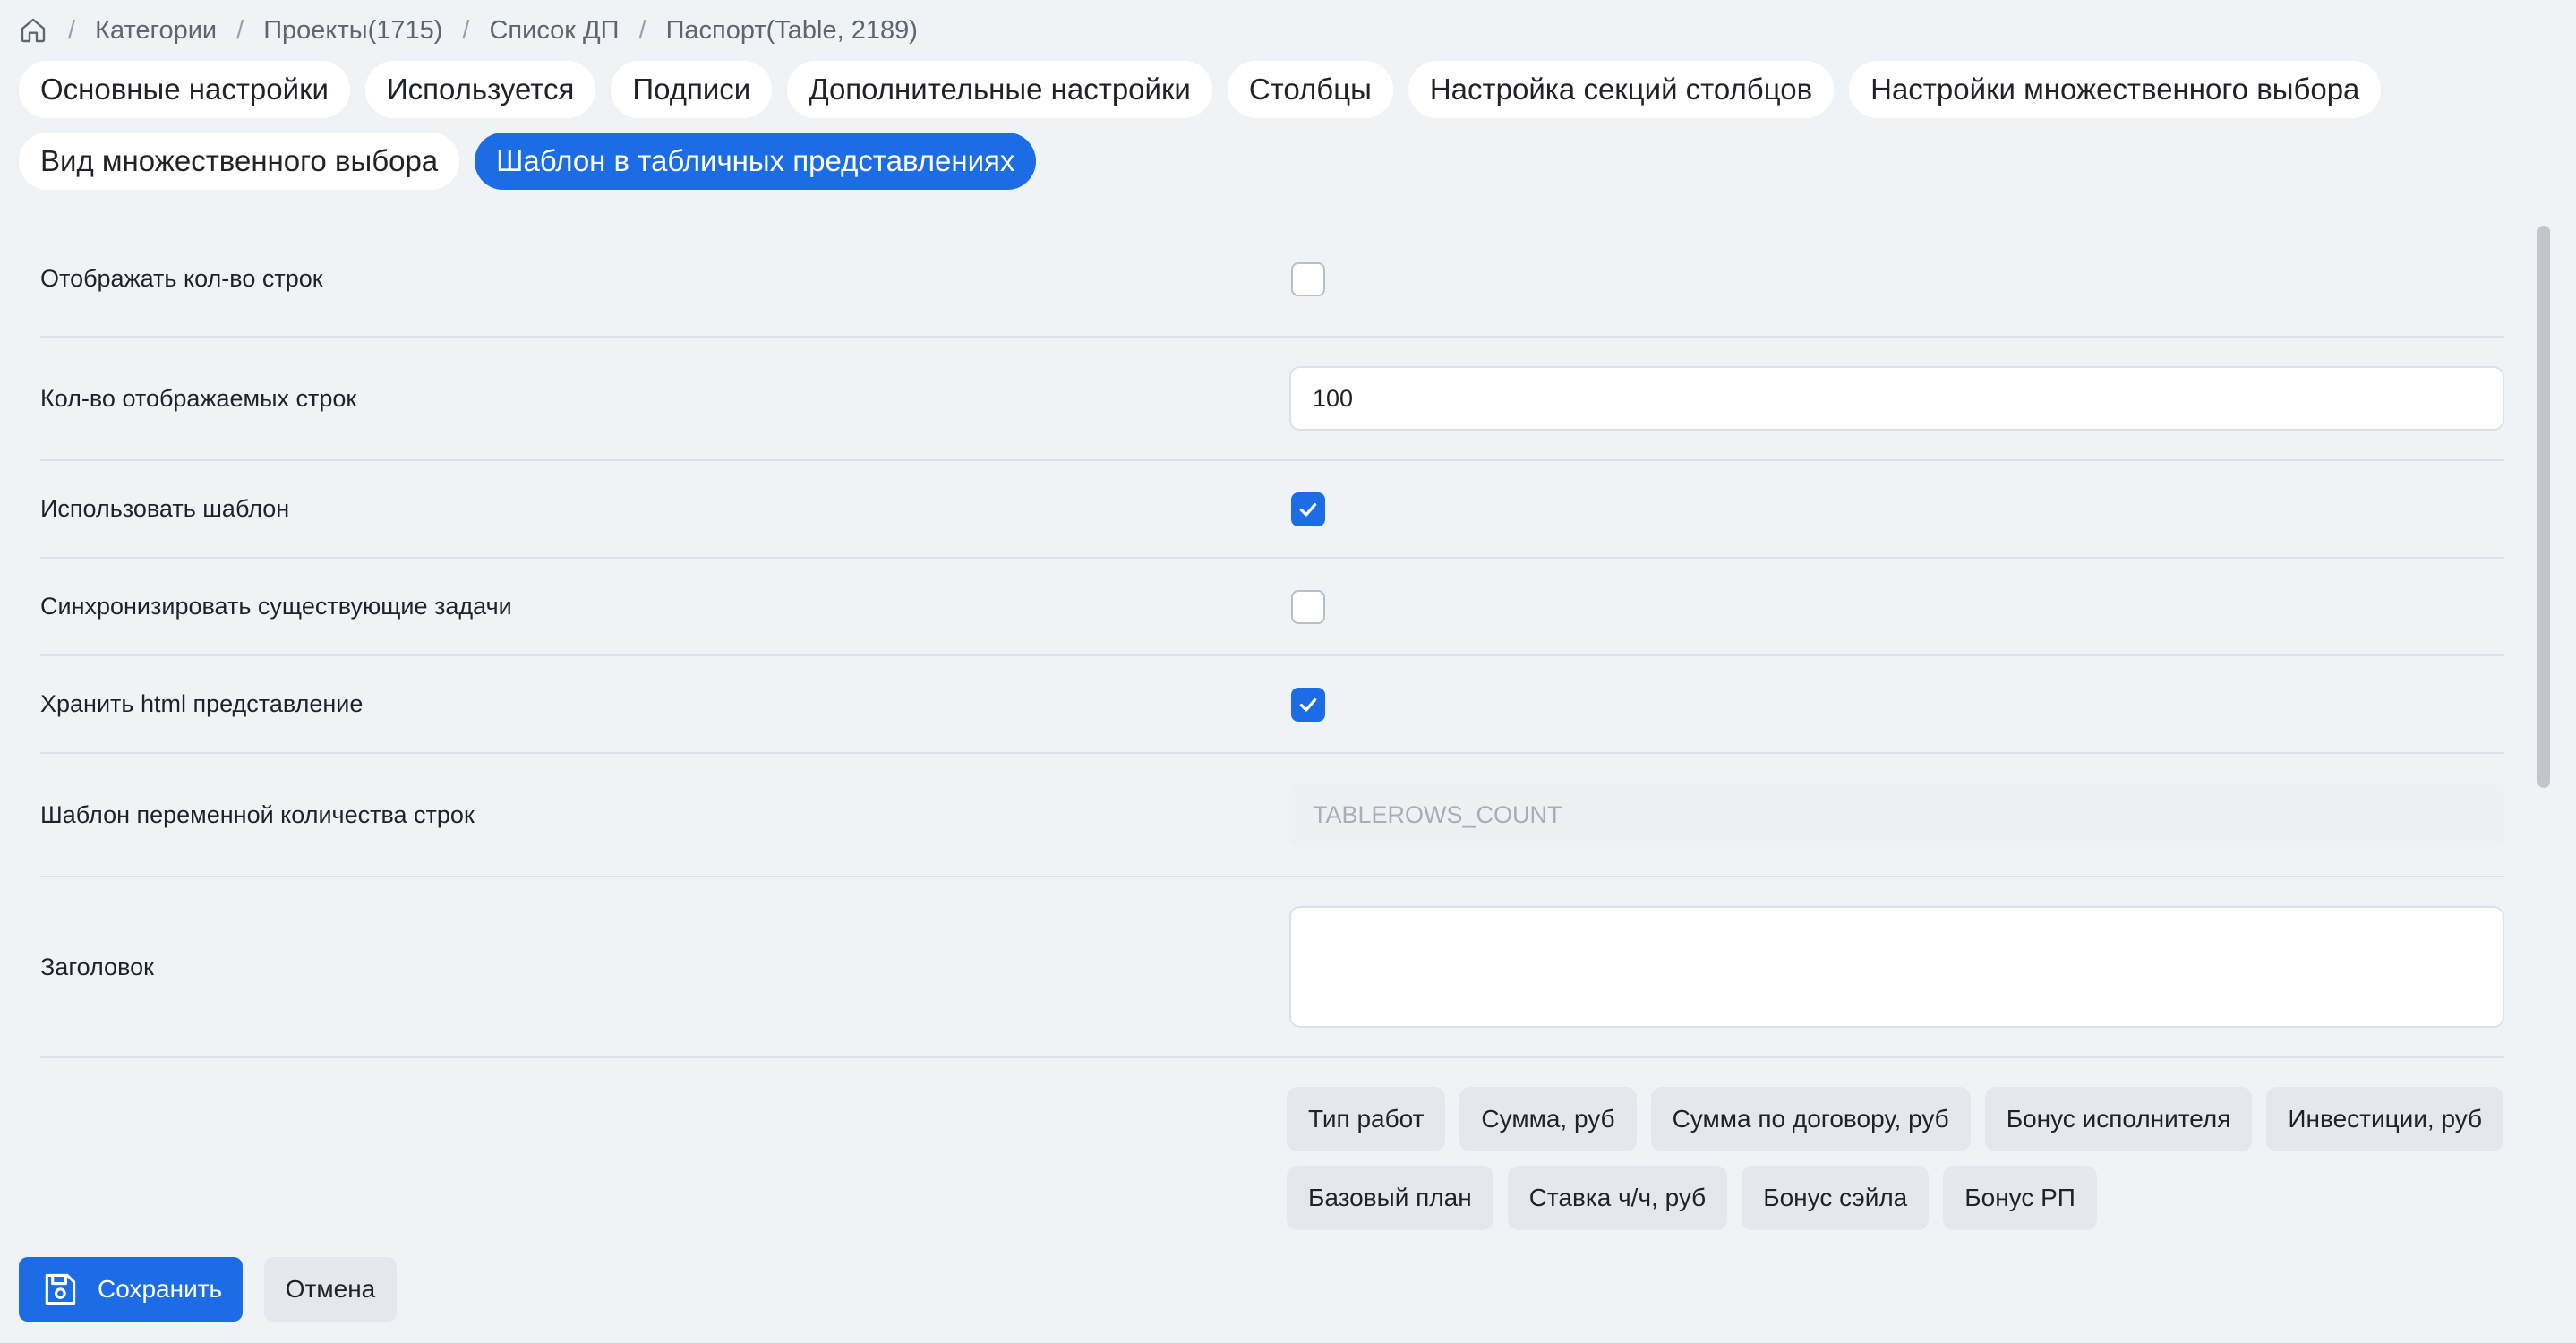 The image size is (2576, 1343). What do you see at coordinates (1390, 1198) in the screenshot?
I see `variable-chip: Базовый план` at bounding box center [1390, 1198].